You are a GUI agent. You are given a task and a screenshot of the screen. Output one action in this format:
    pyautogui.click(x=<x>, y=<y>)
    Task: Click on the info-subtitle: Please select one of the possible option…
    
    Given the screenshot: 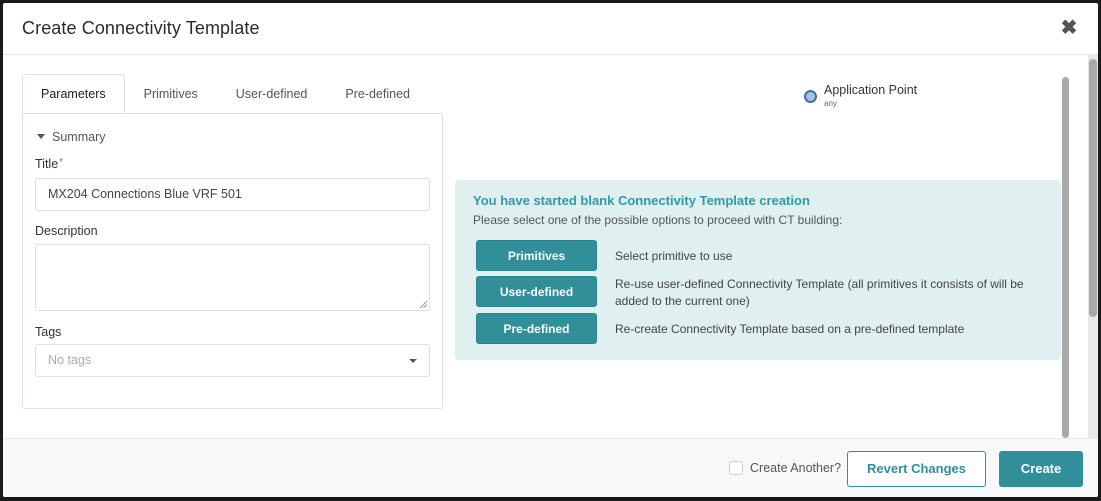 What is the action you would take?
    pyautogui.click(x=658, y=220)
    